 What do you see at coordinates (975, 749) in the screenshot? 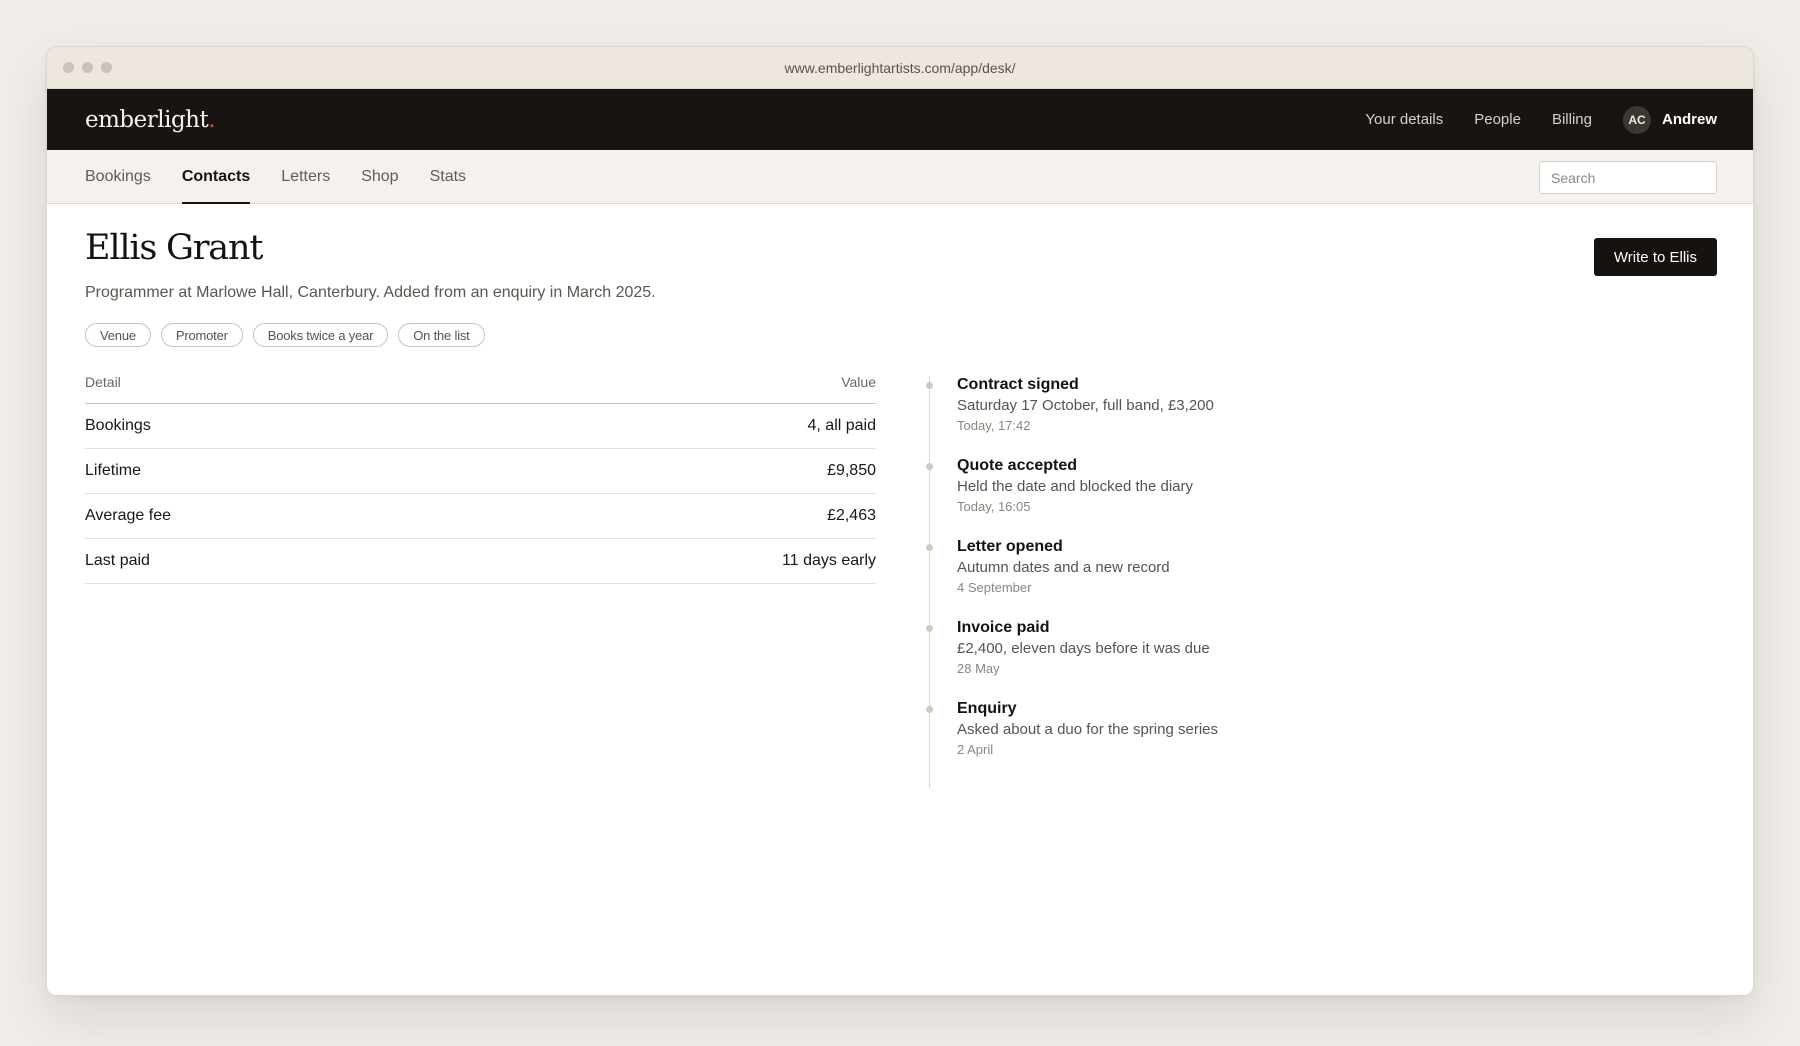
I see `timeline-item-timestamp: 2 April` at bounding box center [975, 749].